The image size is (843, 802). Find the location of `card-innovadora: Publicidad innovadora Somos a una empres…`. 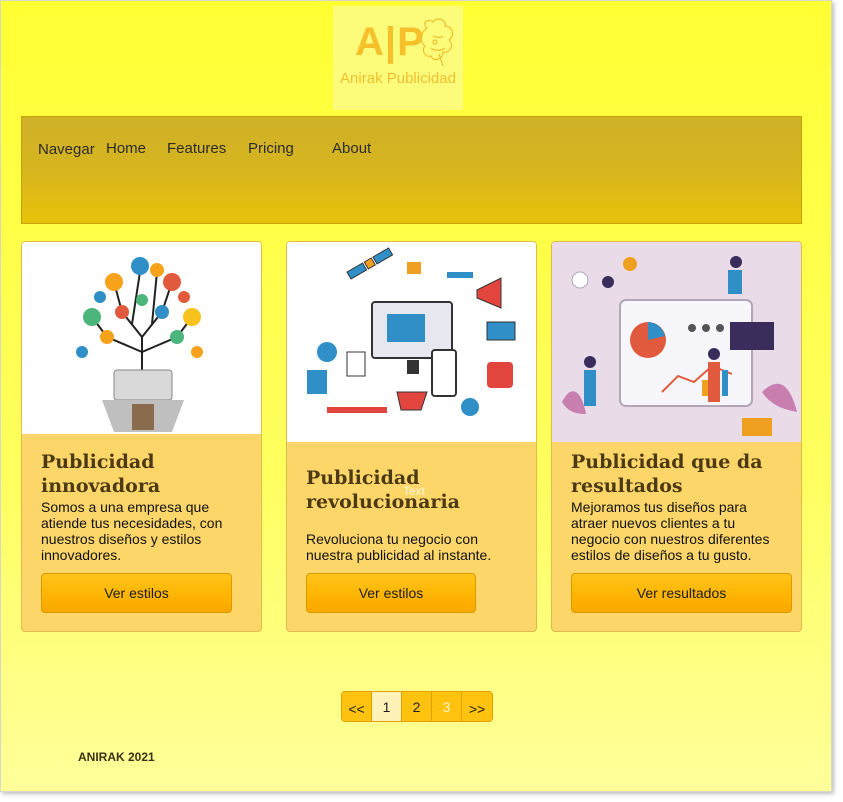

card-innovadora: Publicidad innovadora Somos a una empres… is located at coordinates (141, 436).